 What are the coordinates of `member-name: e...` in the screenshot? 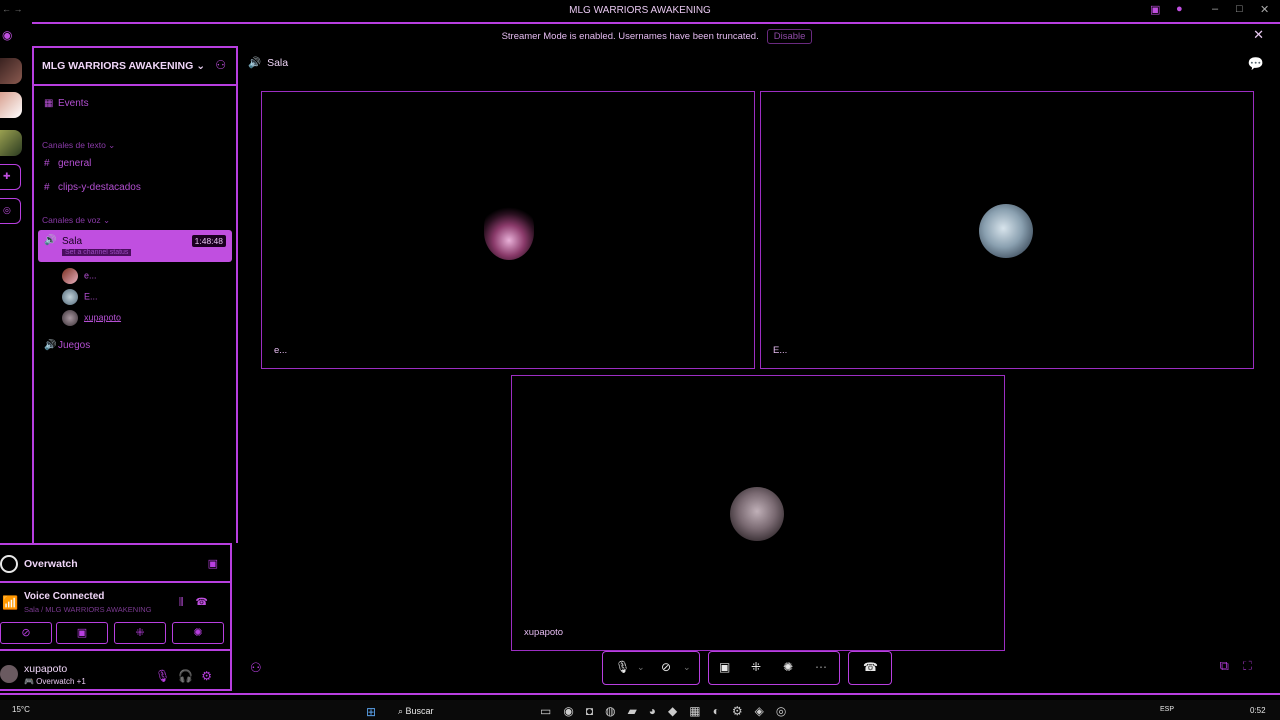 It's located at (90, 275).